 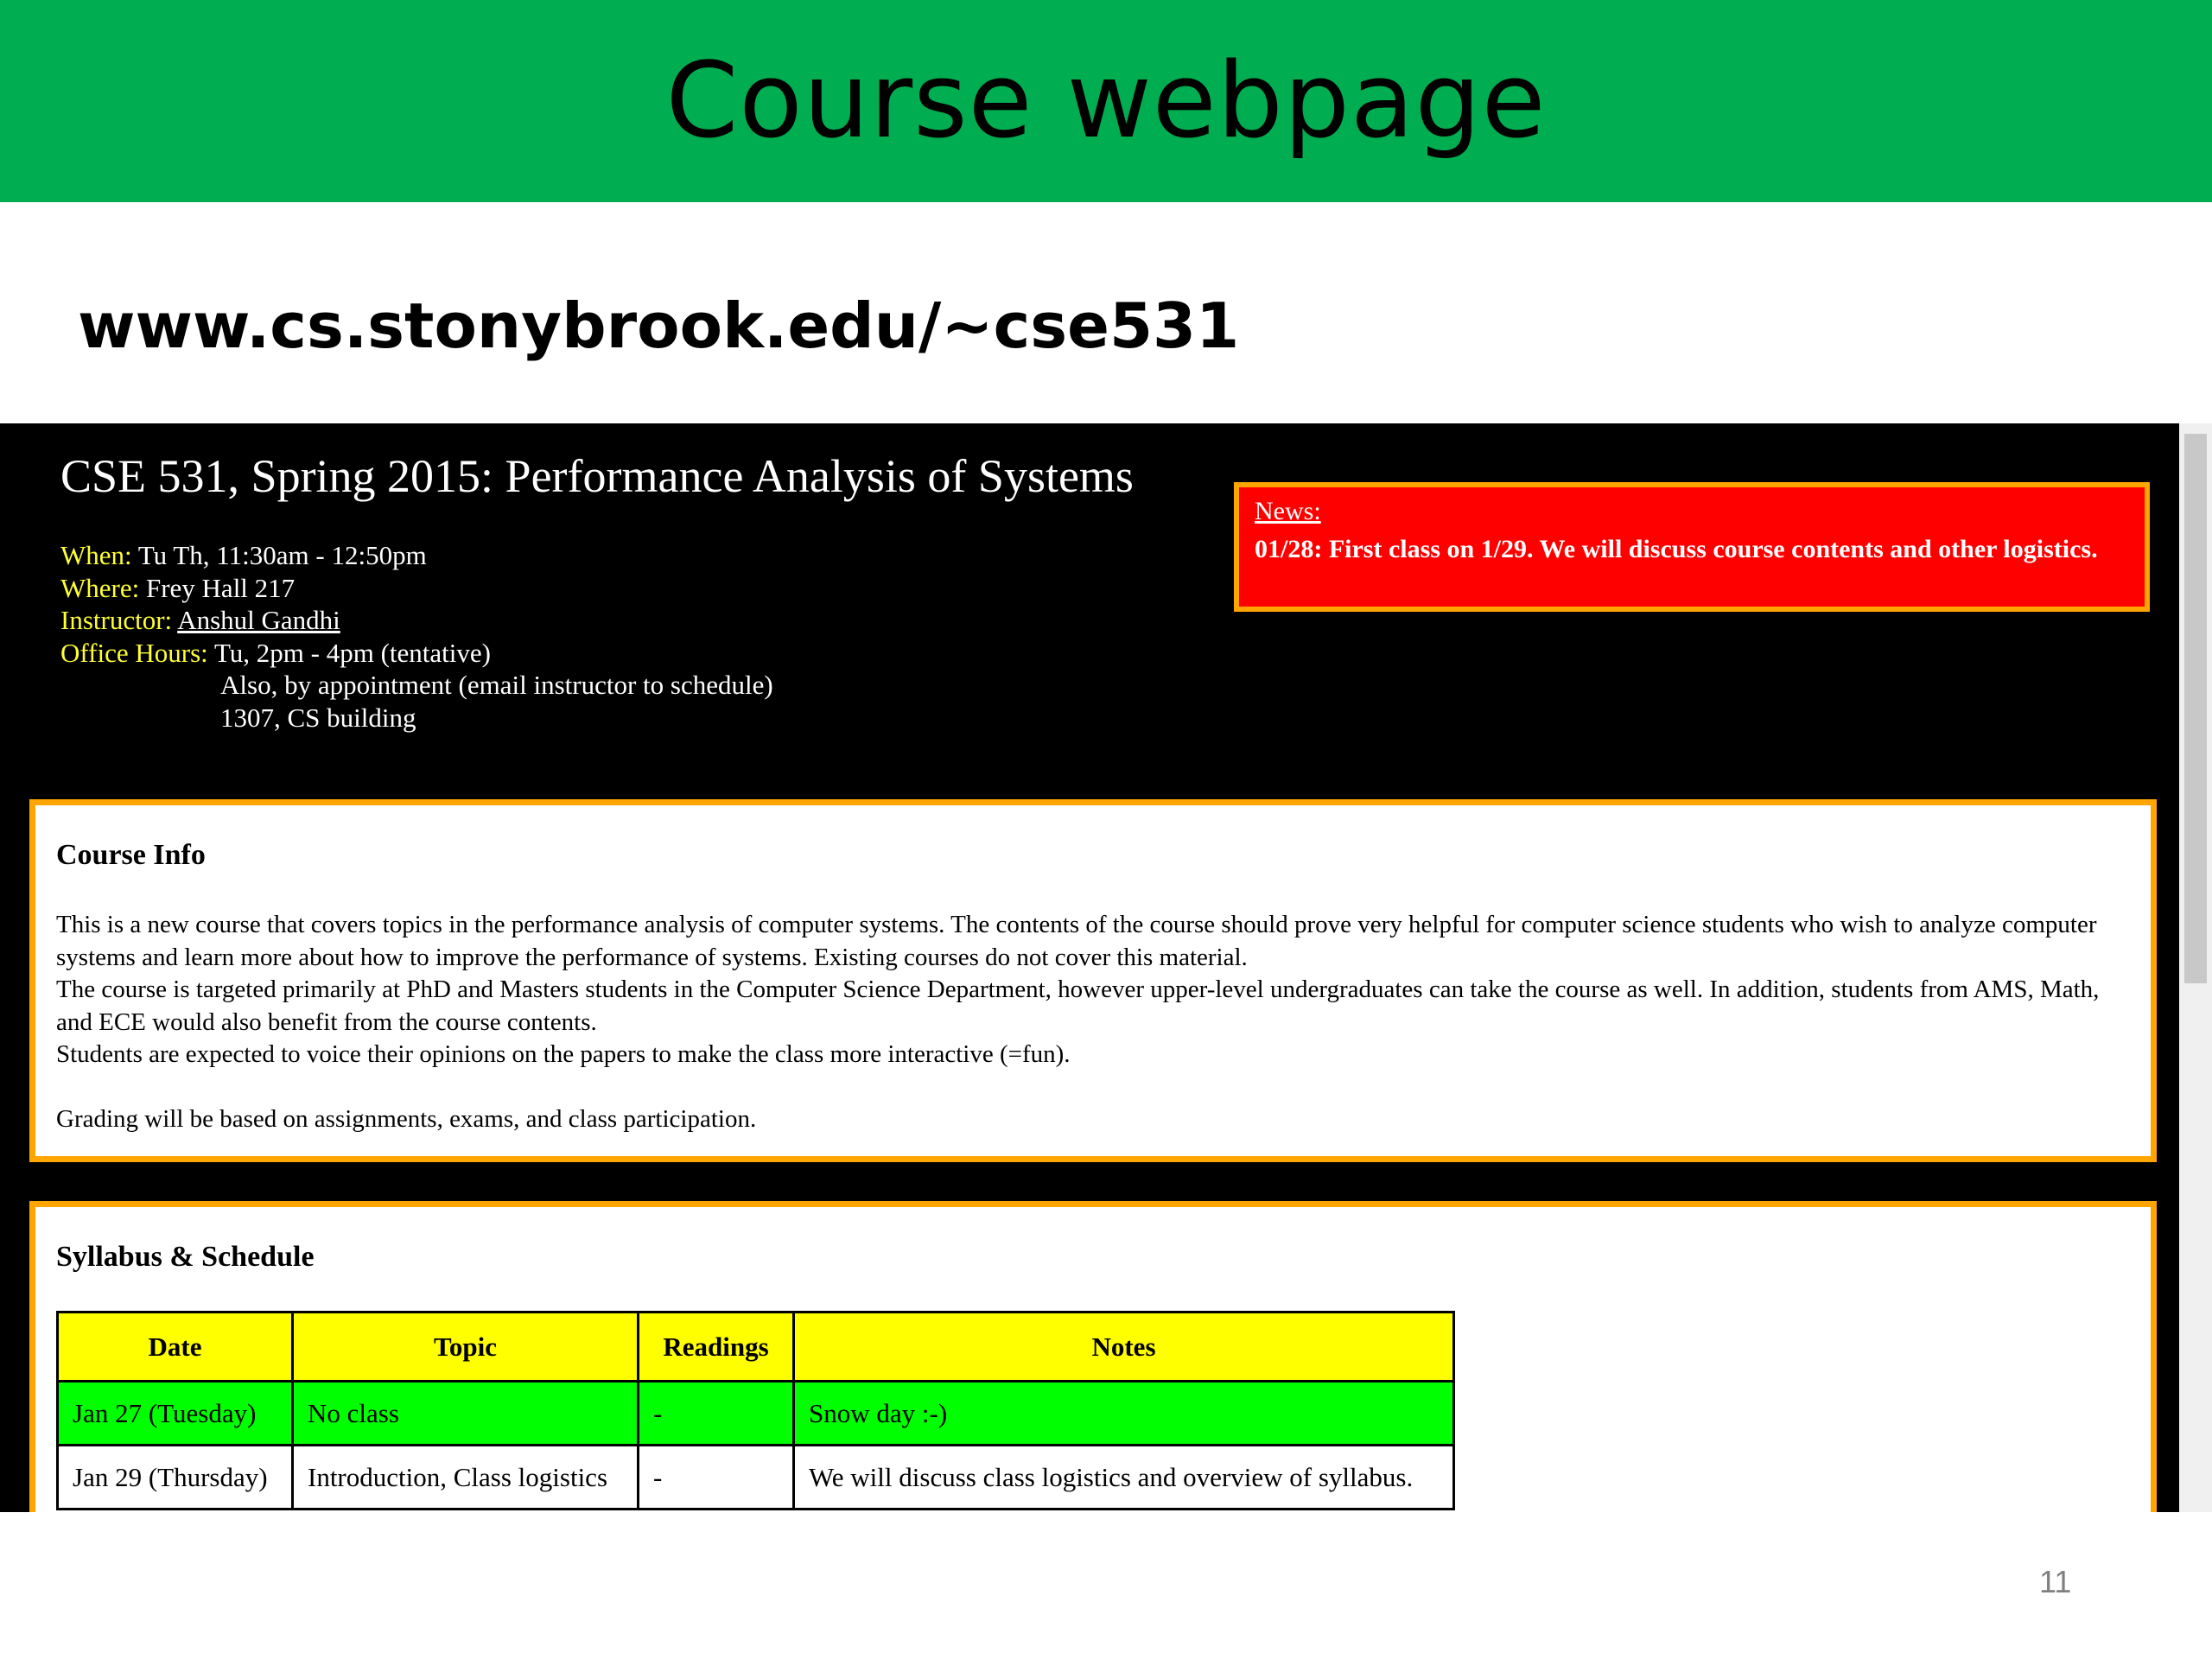 What do you see at coordinates (217, 587) in the screenshot?
I see `where-value: Frey Hall 217` at bounding box center [217, 587].